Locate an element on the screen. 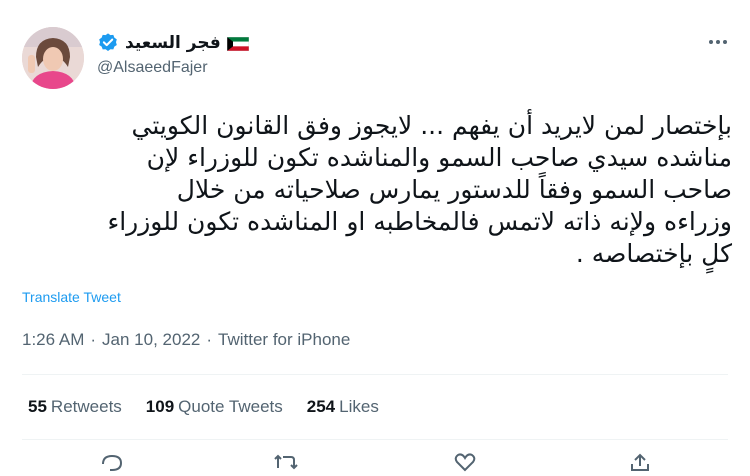  likes-count: 254 is located at coordinates (321, 406).